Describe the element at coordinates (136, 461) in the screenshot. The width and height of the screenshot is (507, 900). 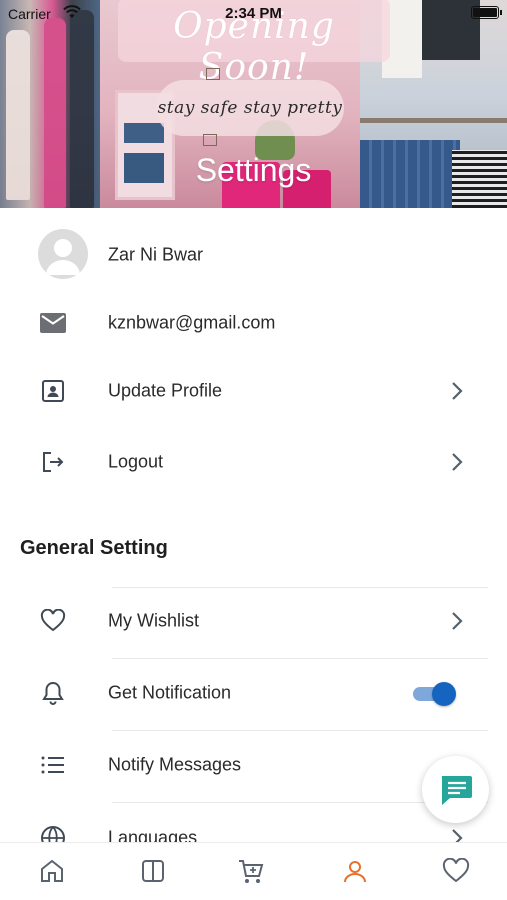
I see `logout-label: Logout` at that location.